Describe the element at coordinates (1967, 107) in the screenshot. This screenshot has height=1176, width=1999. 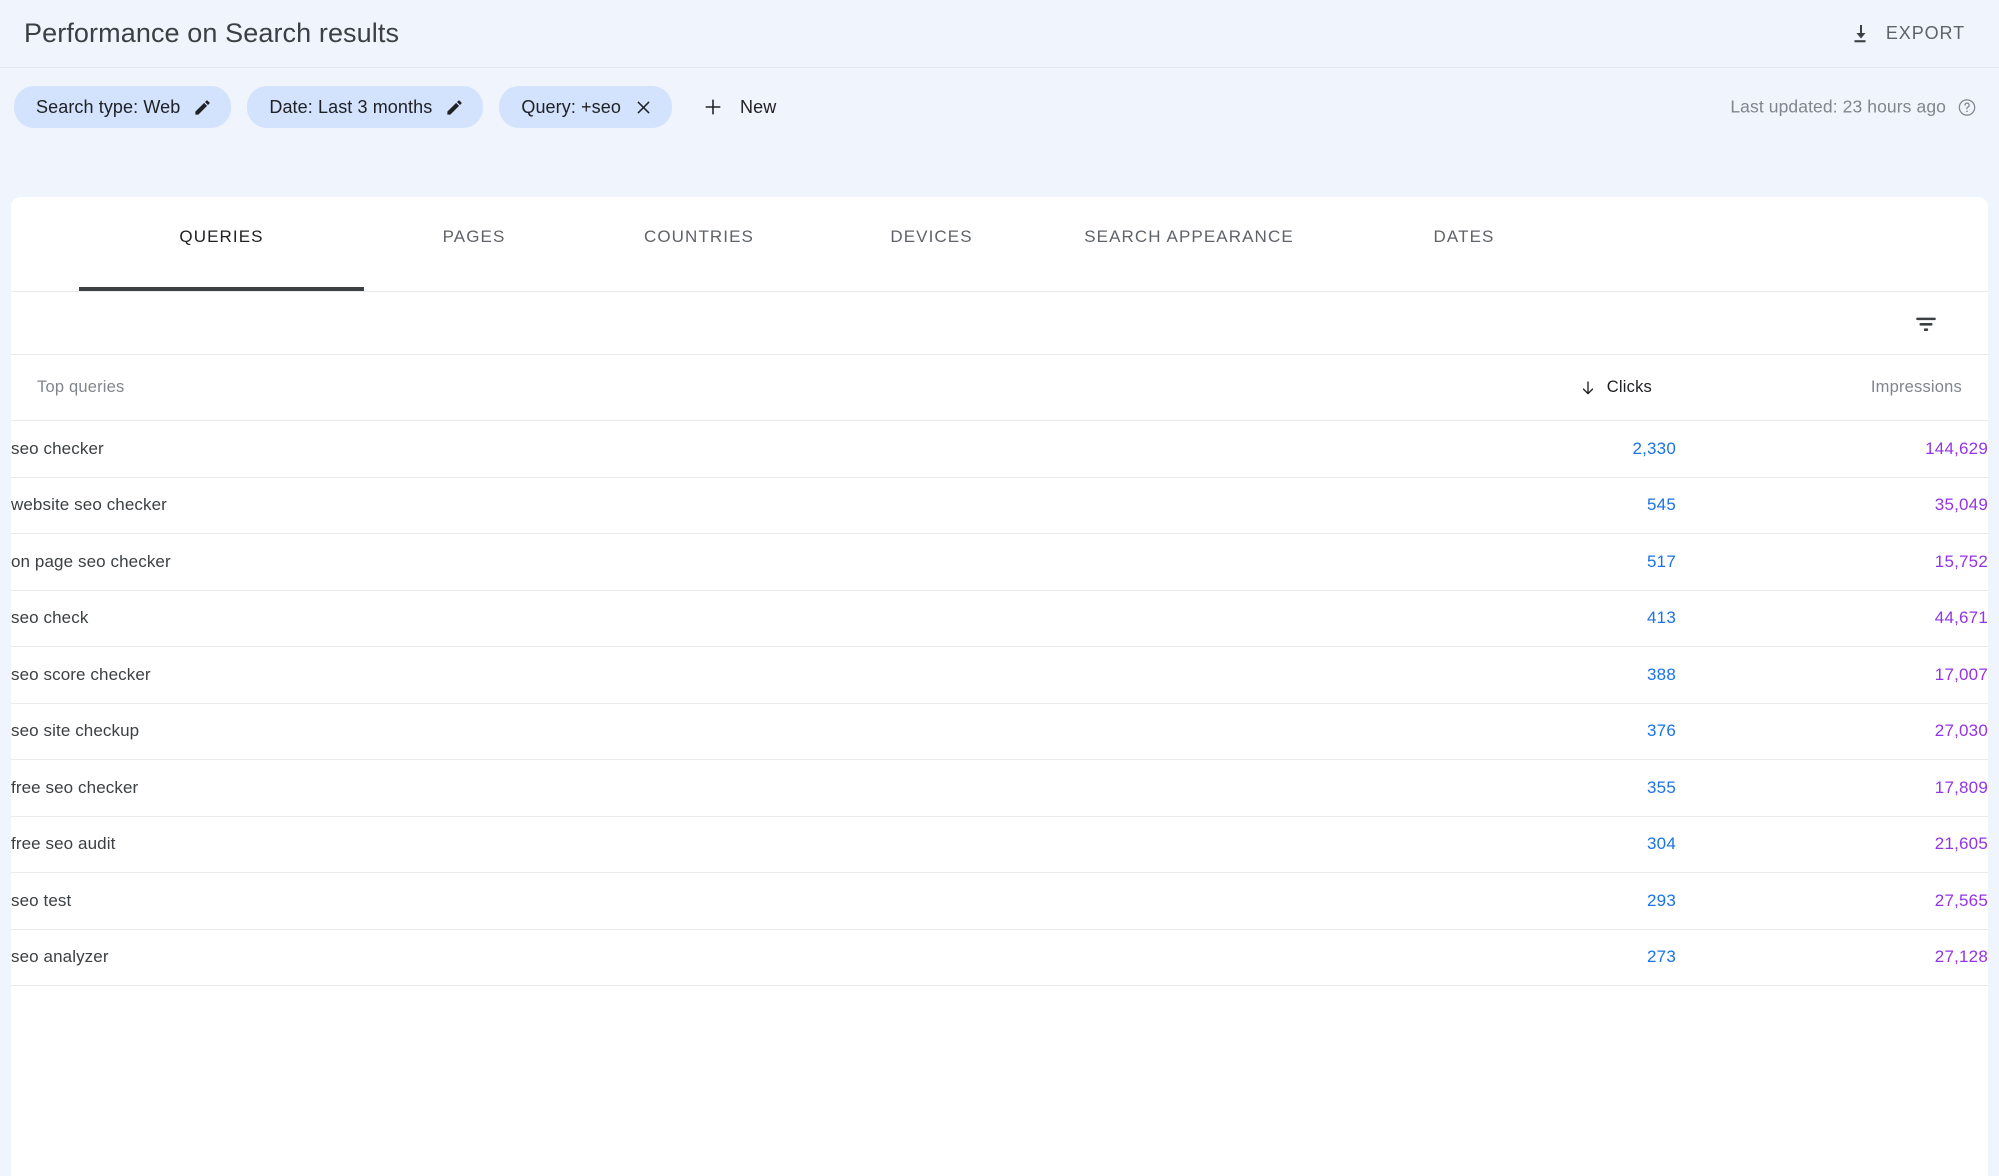
I see `help-circle-icon` at that location.